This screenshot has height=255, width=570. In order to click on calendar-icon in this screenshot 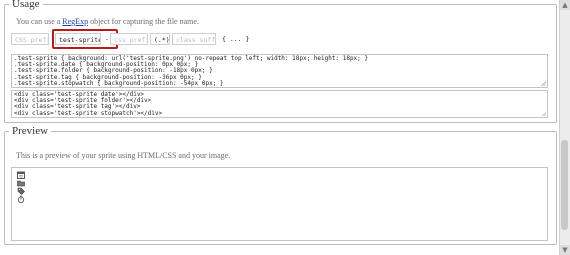, I will do `click(21, 175)`.